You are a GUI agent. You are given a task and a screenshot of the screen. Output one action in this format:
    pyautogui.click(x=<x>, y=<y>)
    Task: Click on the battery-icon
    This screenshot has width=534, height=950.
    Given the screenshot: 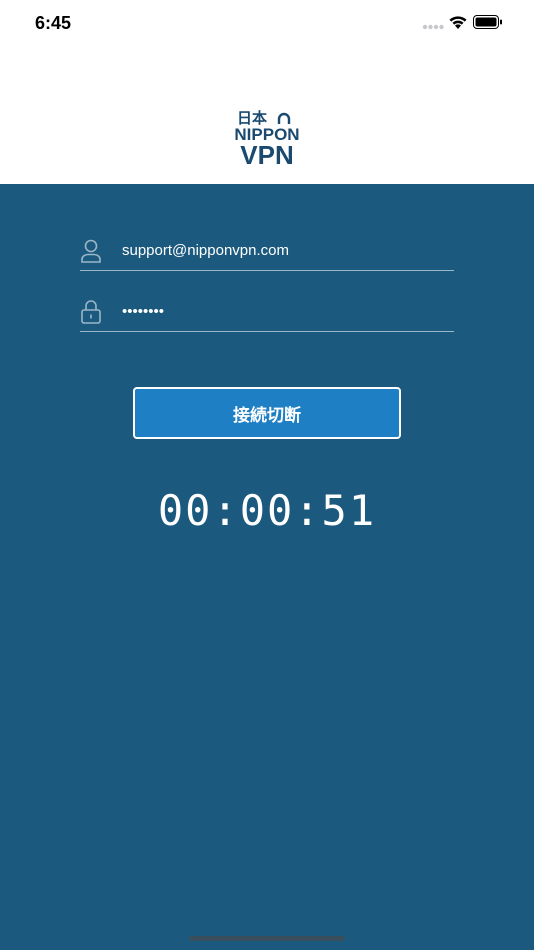 What is the action you would take?
    pyautogui.click(x=487, y=22)
    